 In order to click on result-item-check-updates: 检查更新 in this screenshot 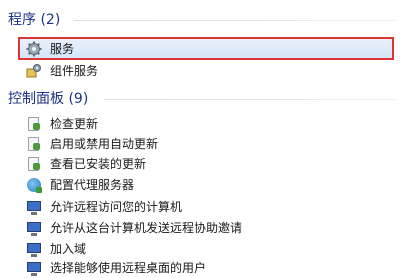, I will do `click(205, 124)`.